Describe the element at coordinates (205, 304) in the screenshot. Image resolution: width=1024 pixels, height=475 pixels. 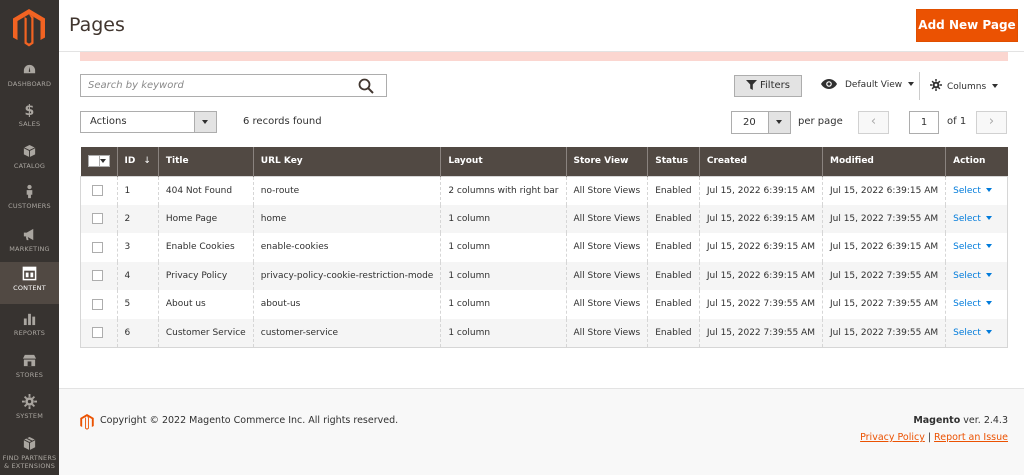
I see `cell-title: About us` at that location.